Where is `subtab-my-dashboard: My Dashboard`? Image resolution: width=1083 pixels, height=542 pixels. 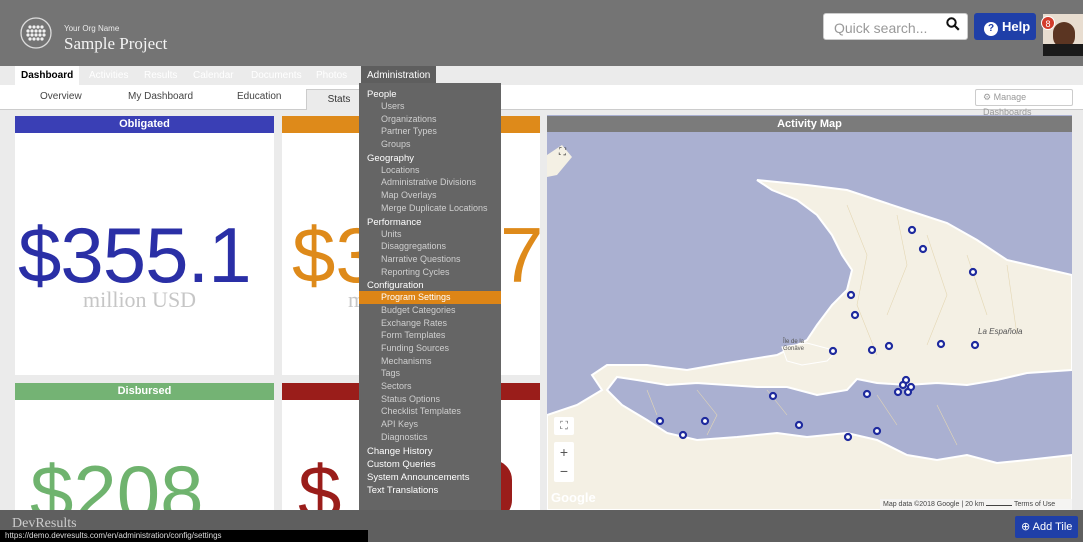 subtab-my-dashboard: My Dashboard is located at coordinates (160, 96).